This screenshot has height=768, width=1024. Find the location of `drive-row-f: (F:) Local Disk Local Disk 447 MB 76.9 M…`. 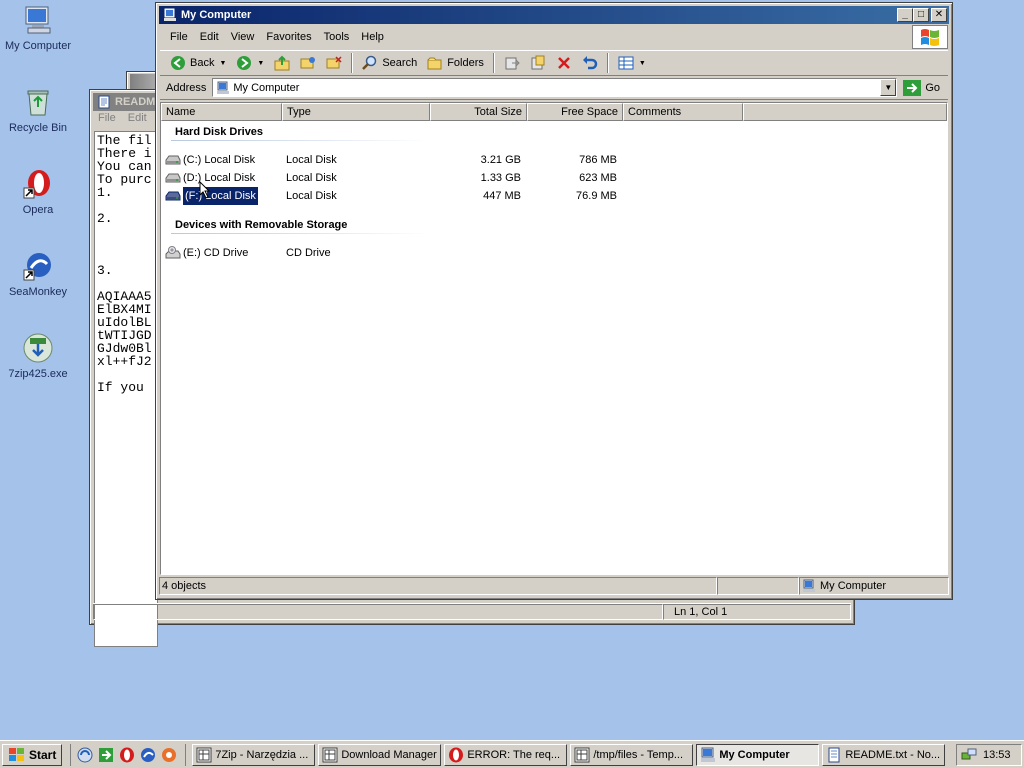

drive-row-f: (F:) Local Disk Local Disk 447 MB 76.9 M… is located at coordinates (554, 196).